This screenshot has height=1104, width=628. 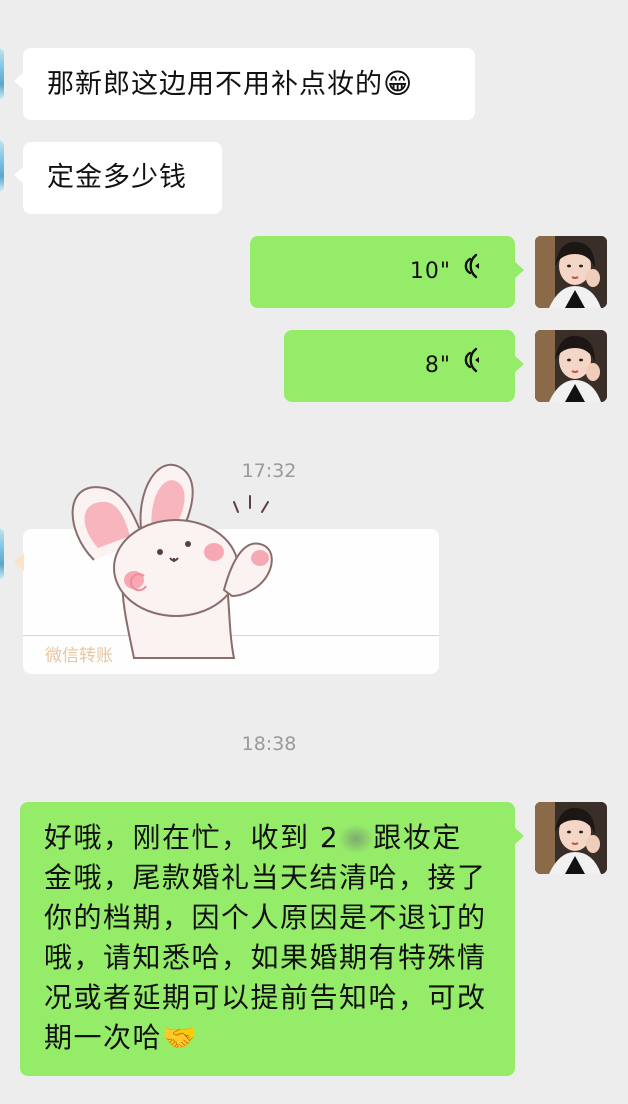 I want to click on message-line: 况或者延期可以提前告知哈，可改, so click(x=265, y=997).